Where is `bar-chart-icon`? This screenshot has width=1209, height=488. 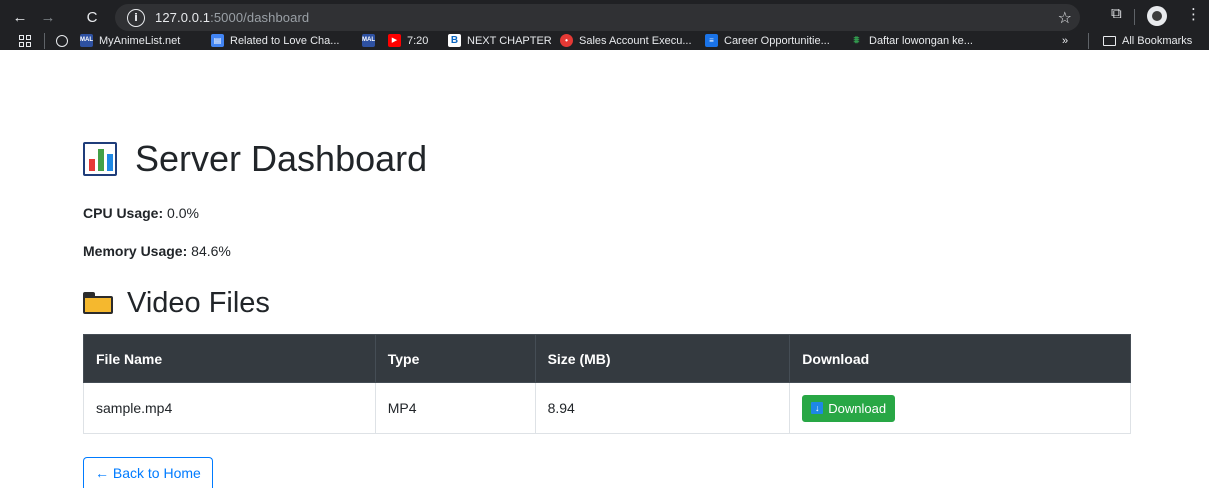 bar-chart-icon is located at coordinates (100, 159).